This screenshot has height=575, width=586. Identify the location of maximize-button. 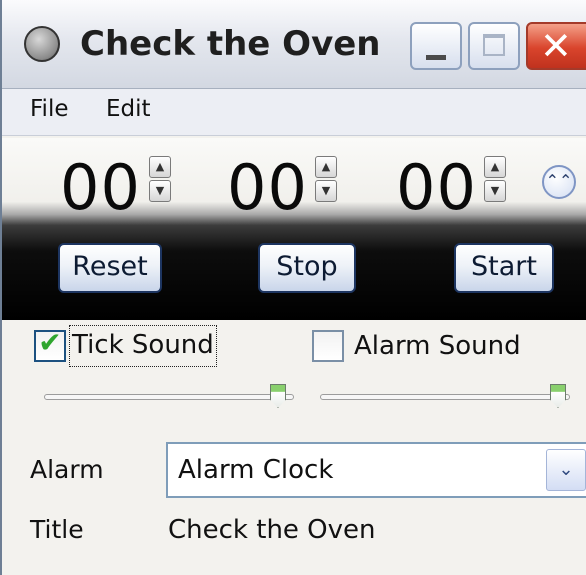
(494, 46).